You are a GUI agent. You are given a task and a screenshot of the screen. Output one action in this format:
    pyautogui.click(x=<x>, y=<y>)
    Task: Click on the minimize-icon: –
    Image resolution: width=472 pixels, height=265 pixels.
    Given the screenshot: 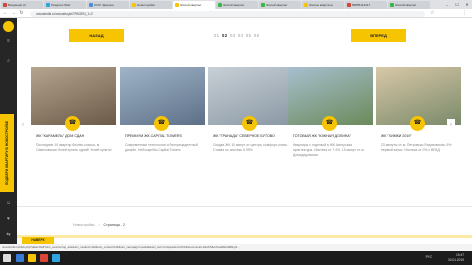 What is the action you would take?
    pyautogui.click(x=447, y=4)
    